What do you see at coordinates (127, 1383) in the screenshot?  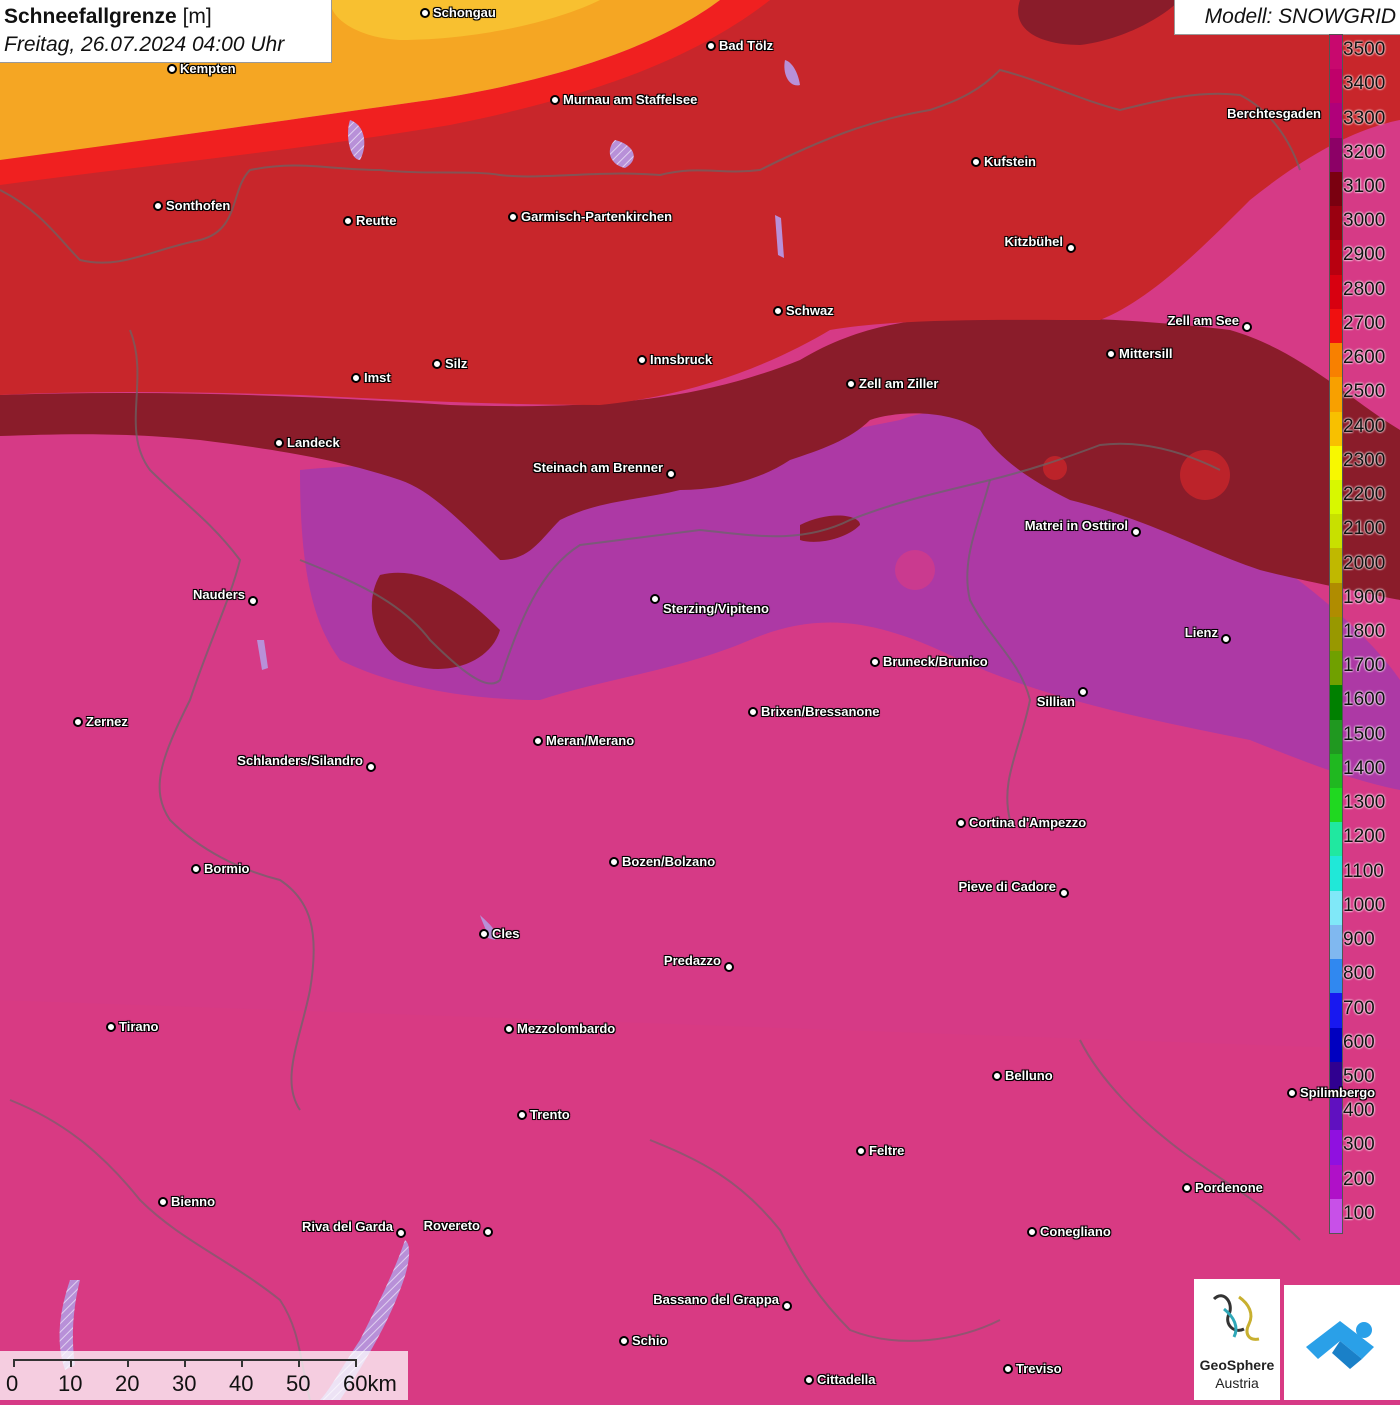 I see `scale-label: 20` at bounding box center [127, 1383].